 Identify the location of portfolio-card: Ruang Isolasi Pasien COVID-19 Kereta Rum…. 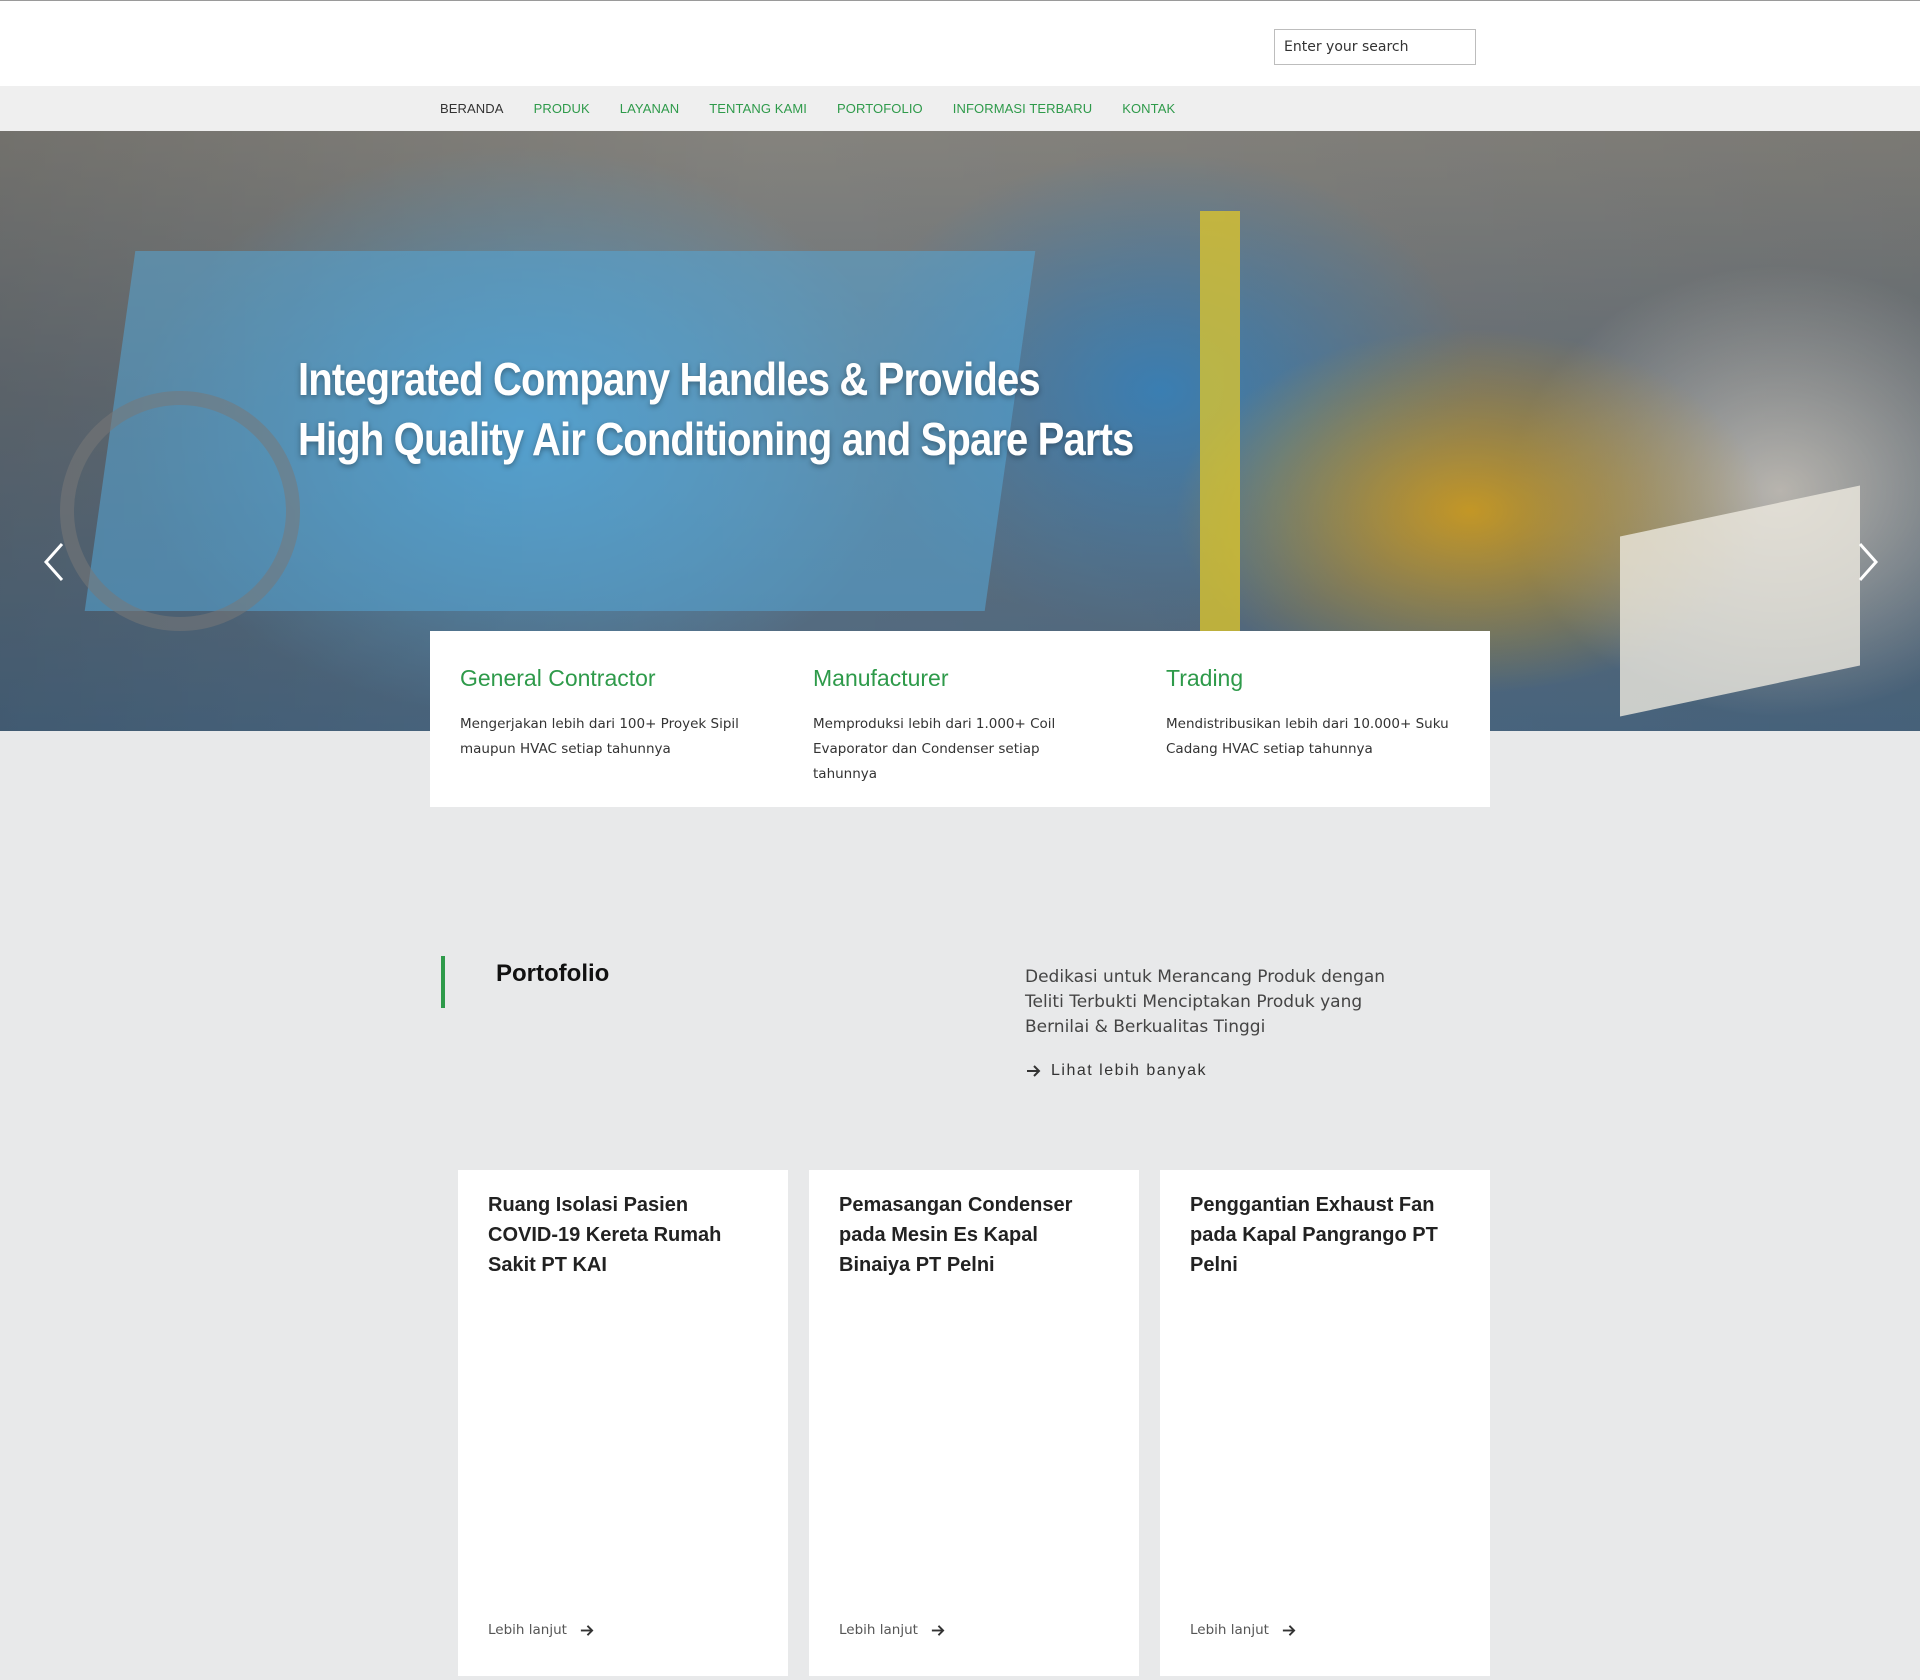
(623, 1423).